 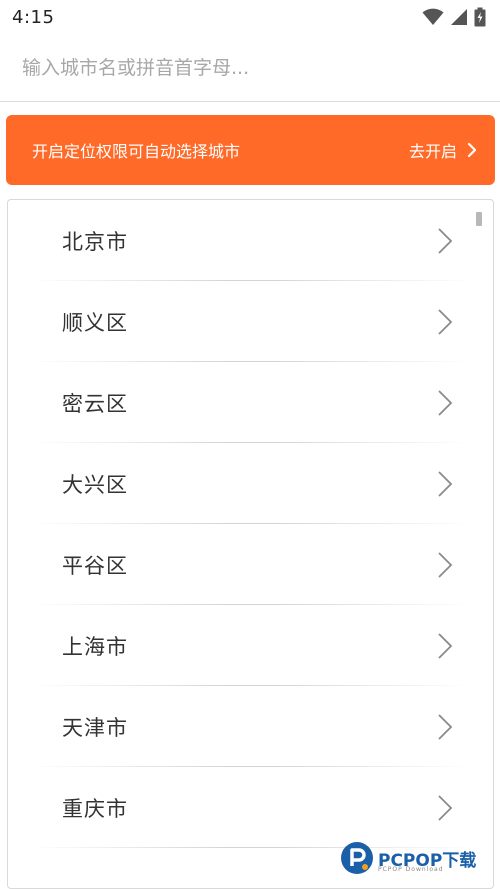 I want to click on city-name: 顺义区, so click(x=95, y=322).